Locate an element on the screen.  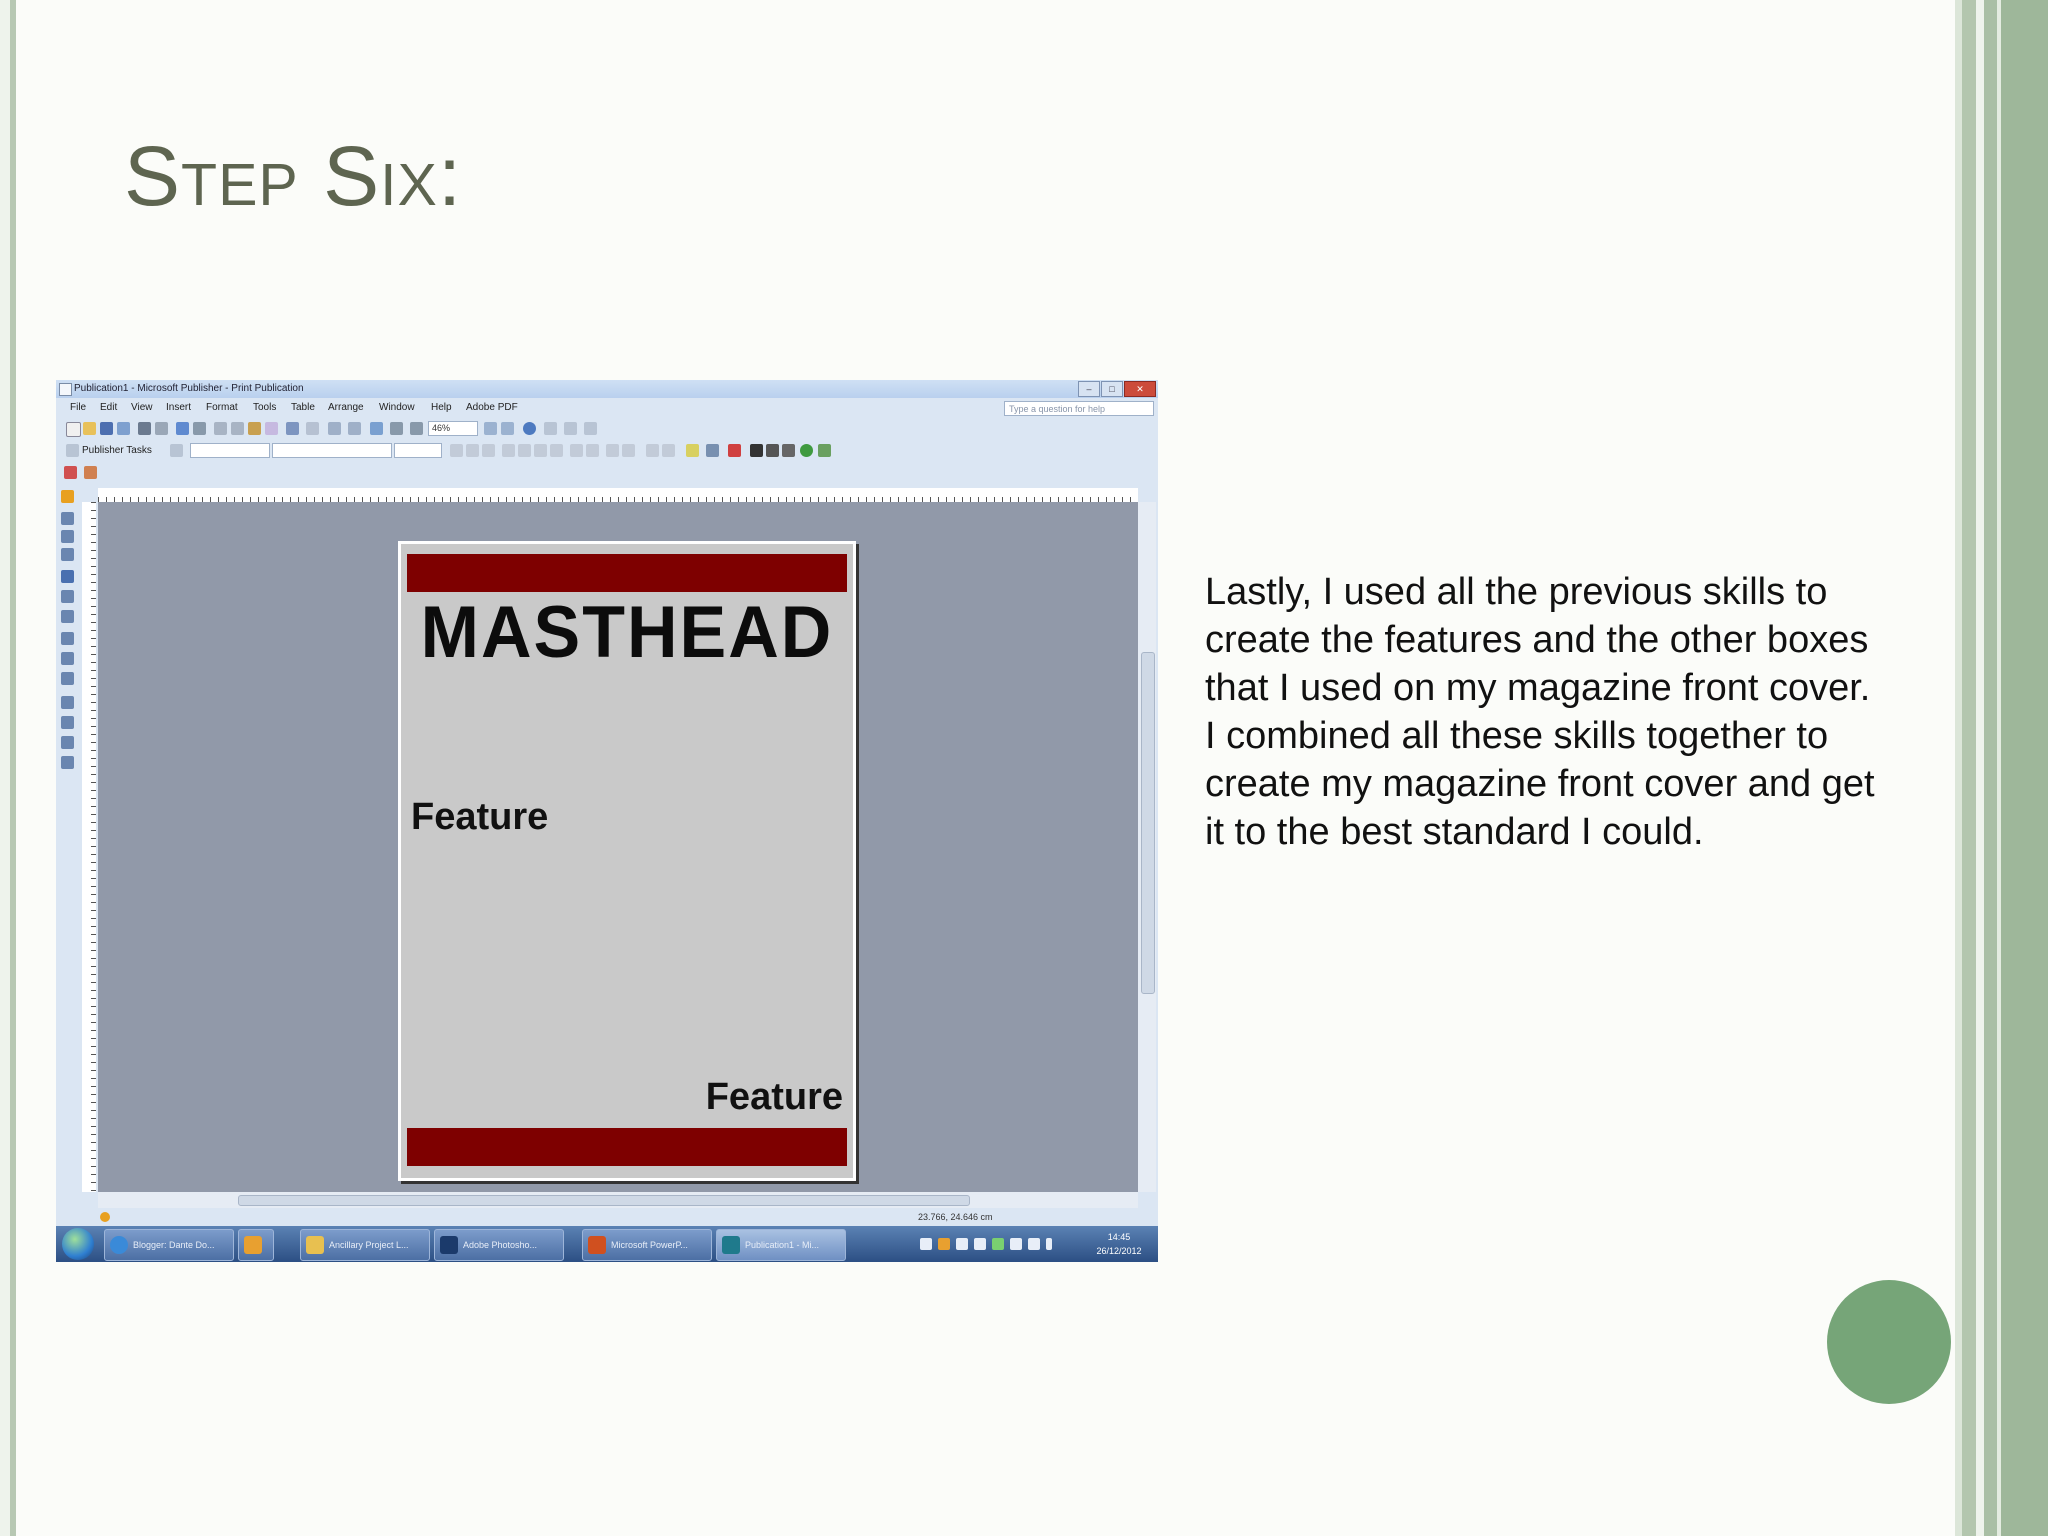
rectangle-icon is located at coordinates (67, 658).